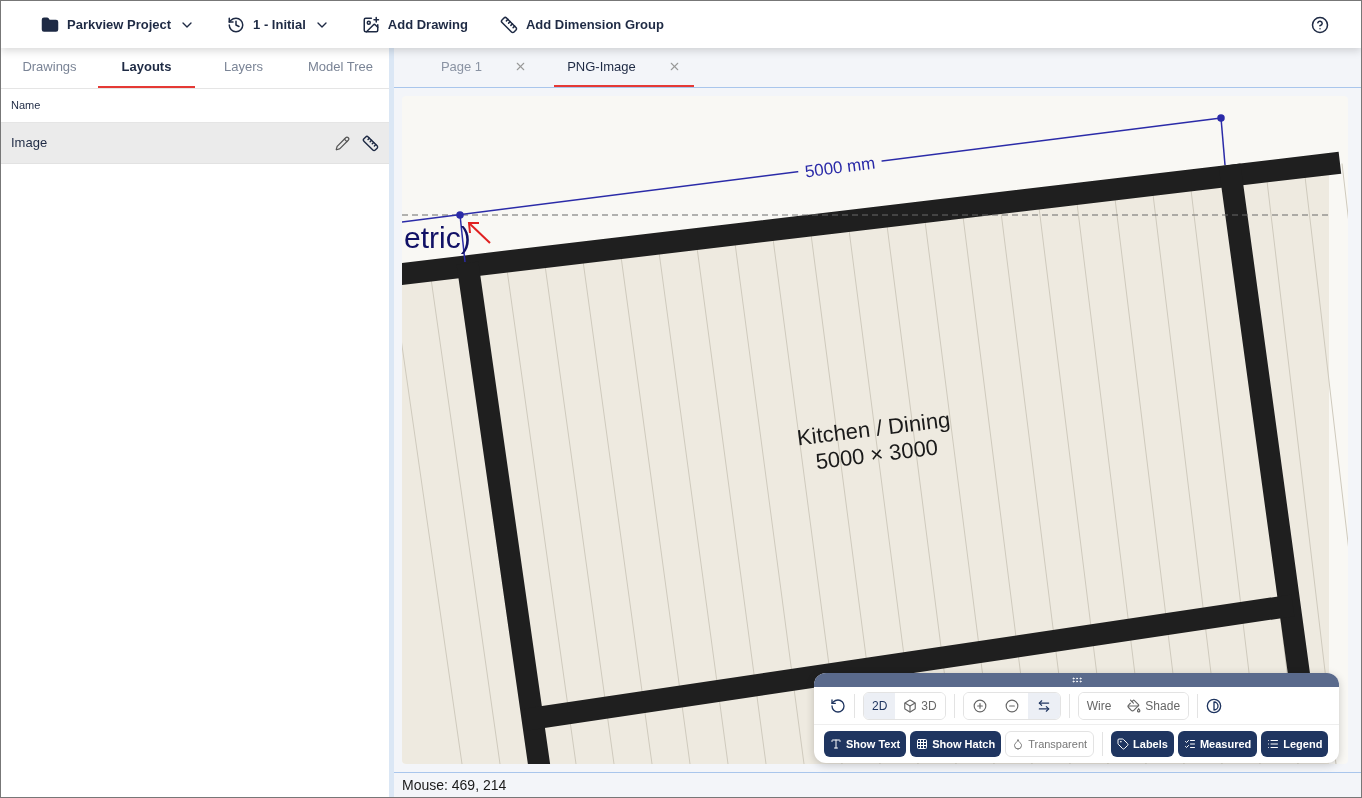  Describe the element at coordinates (624, 67) in the screenshot. I see `document-tab: PNG-Image` at that location.